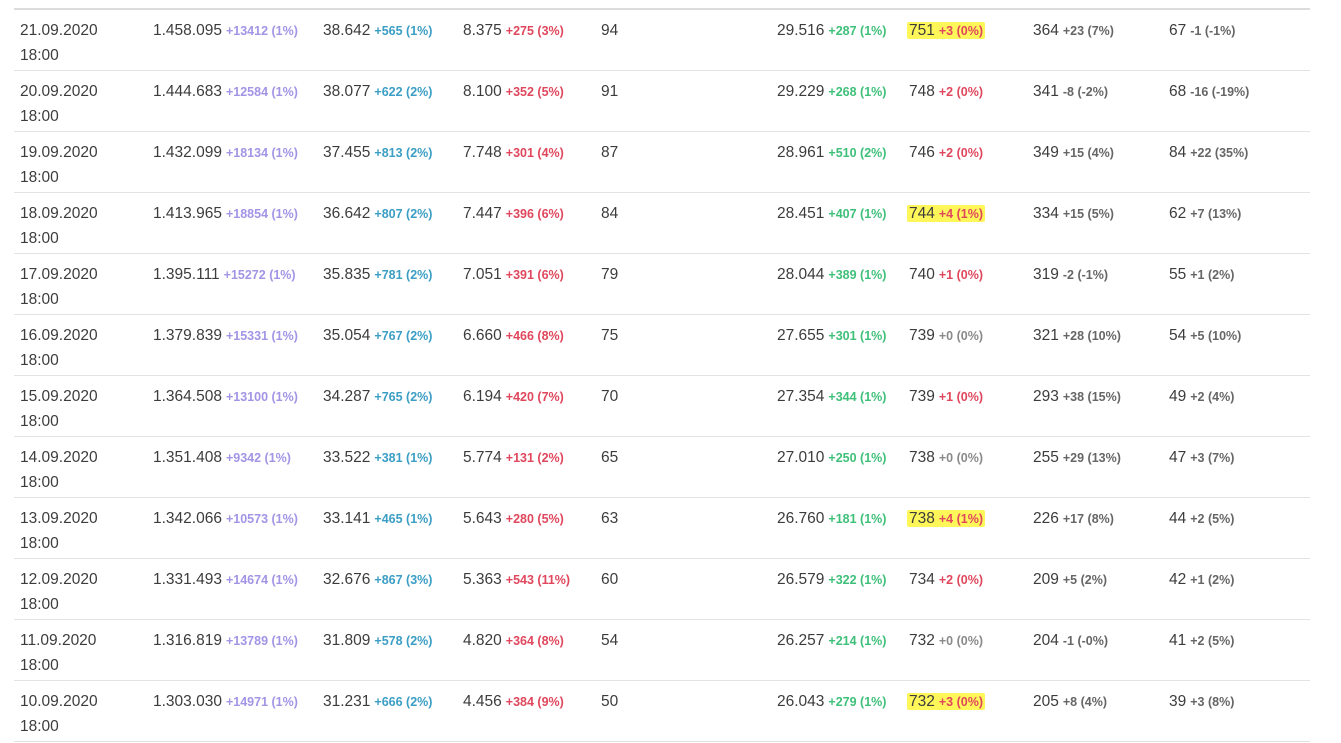 Image resolution: width=1341 pixels, height=743 pixels. I want to click on delta-text: +867 (3%), so click(403, 580).